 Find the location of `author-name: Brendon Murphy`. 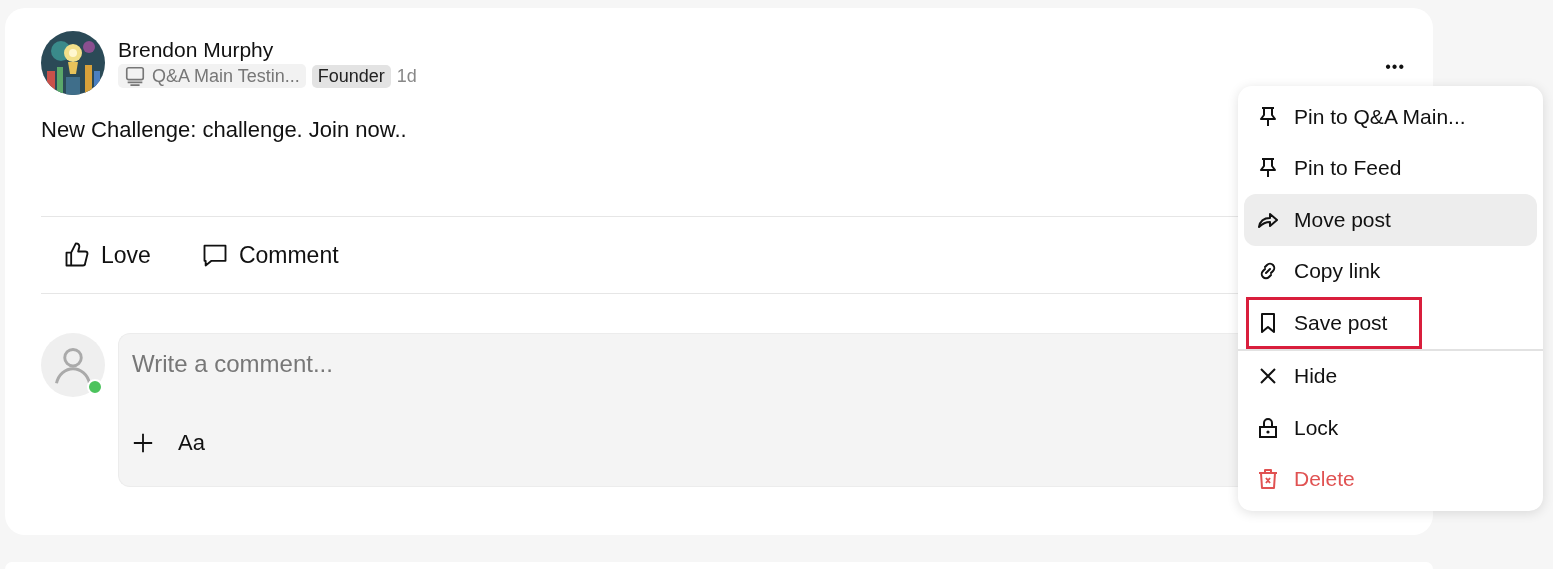

author-name: Brendon Murphy is located at coordinates (196, 50).